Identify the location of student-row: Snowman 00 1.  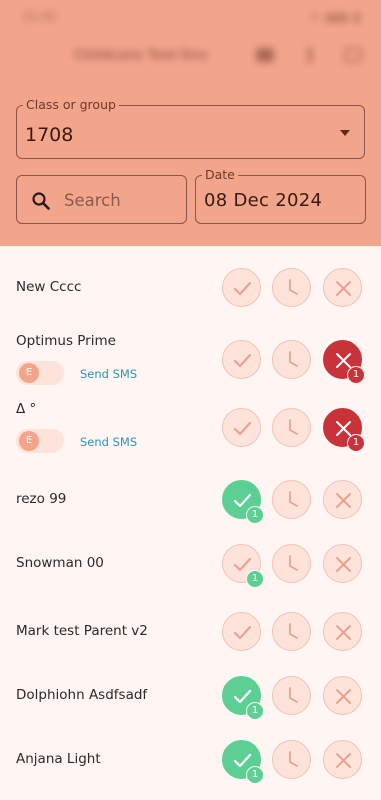
(190, 563).